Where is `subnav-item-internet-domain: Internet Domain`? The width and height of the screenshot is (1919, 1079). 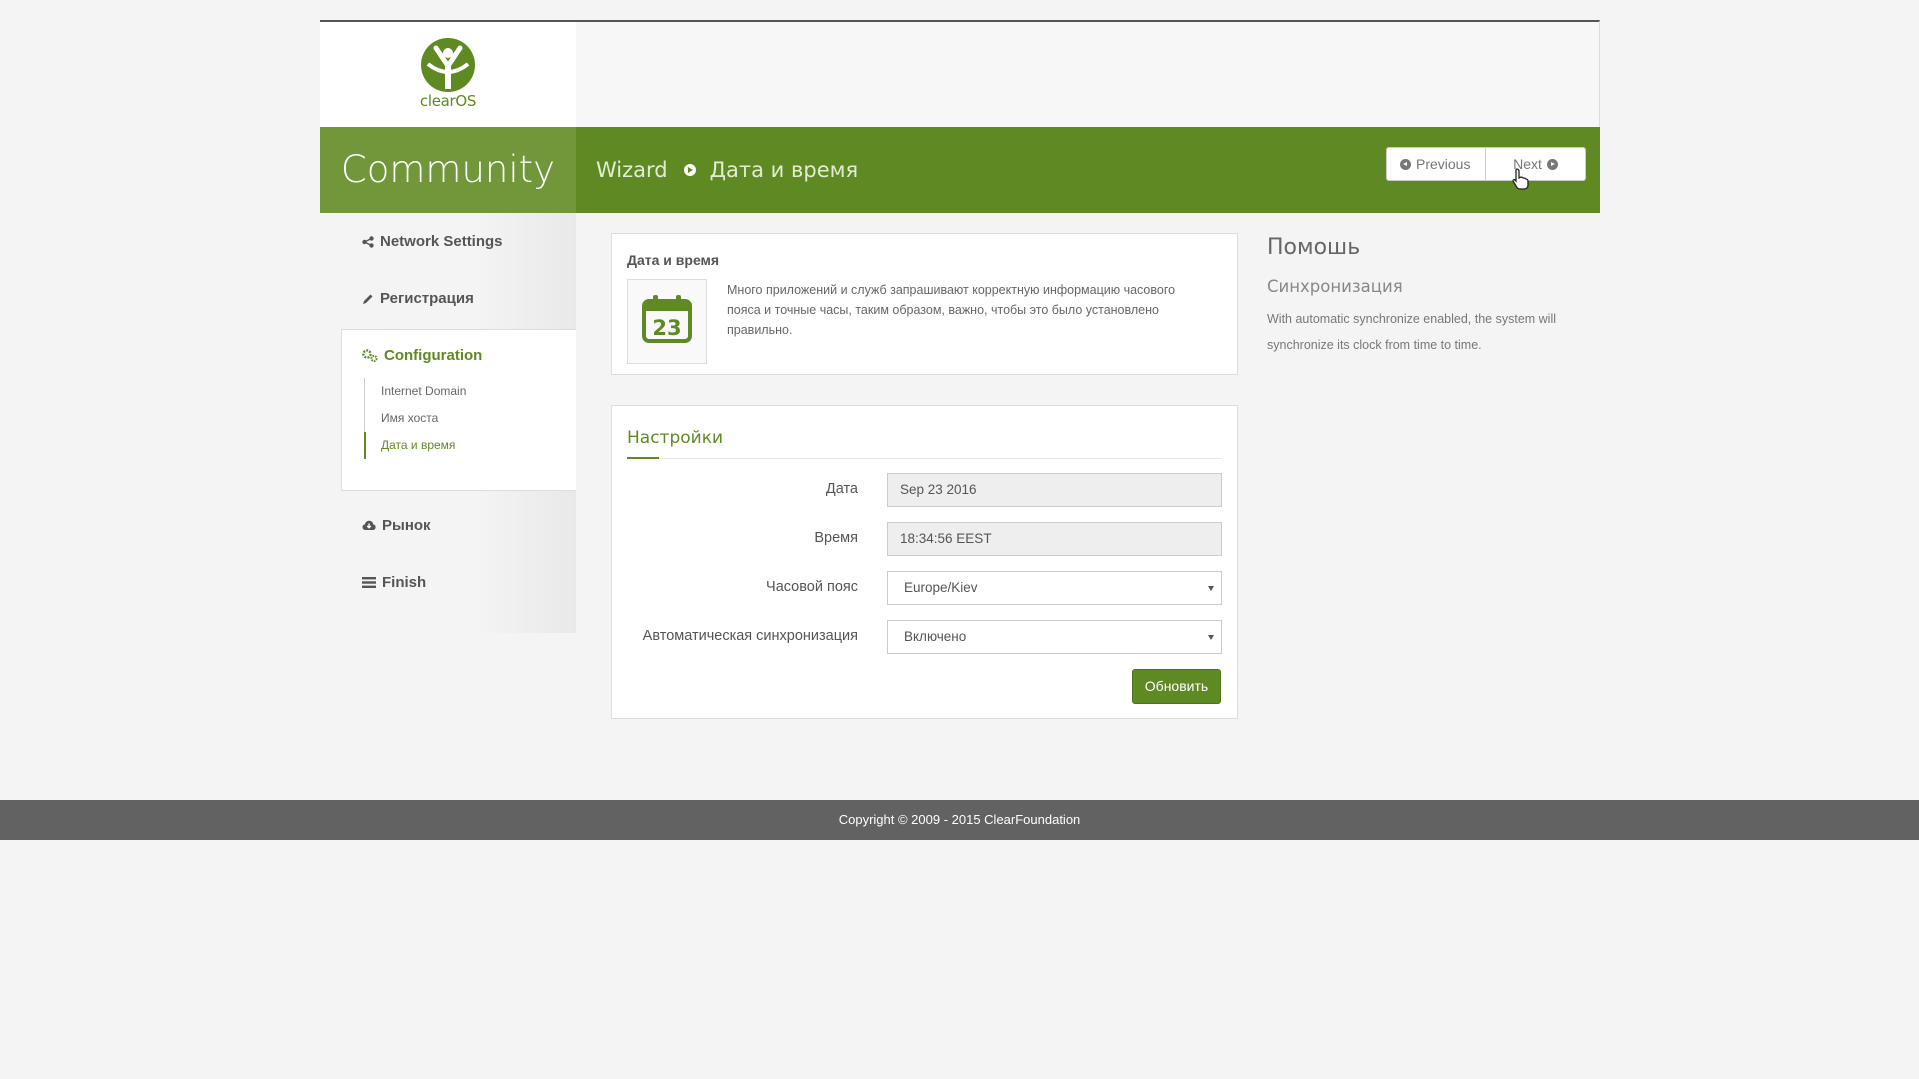
subnav-item-internet-domain: Internet Domain is located at coordinates (415, 391).